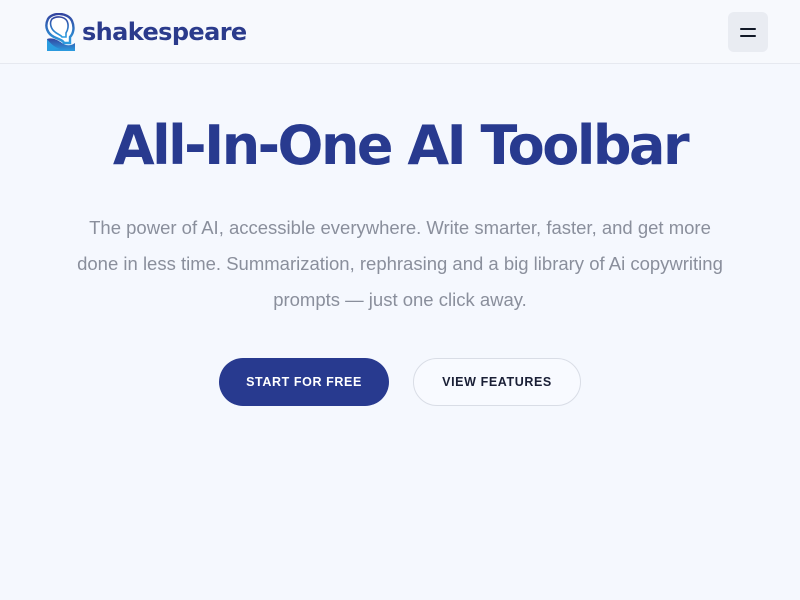 This screenshot has height=600, width=800. Describe the element at coordinates (748, 28) in the screenshot. I see `hamburger-menu-icon` at that location.